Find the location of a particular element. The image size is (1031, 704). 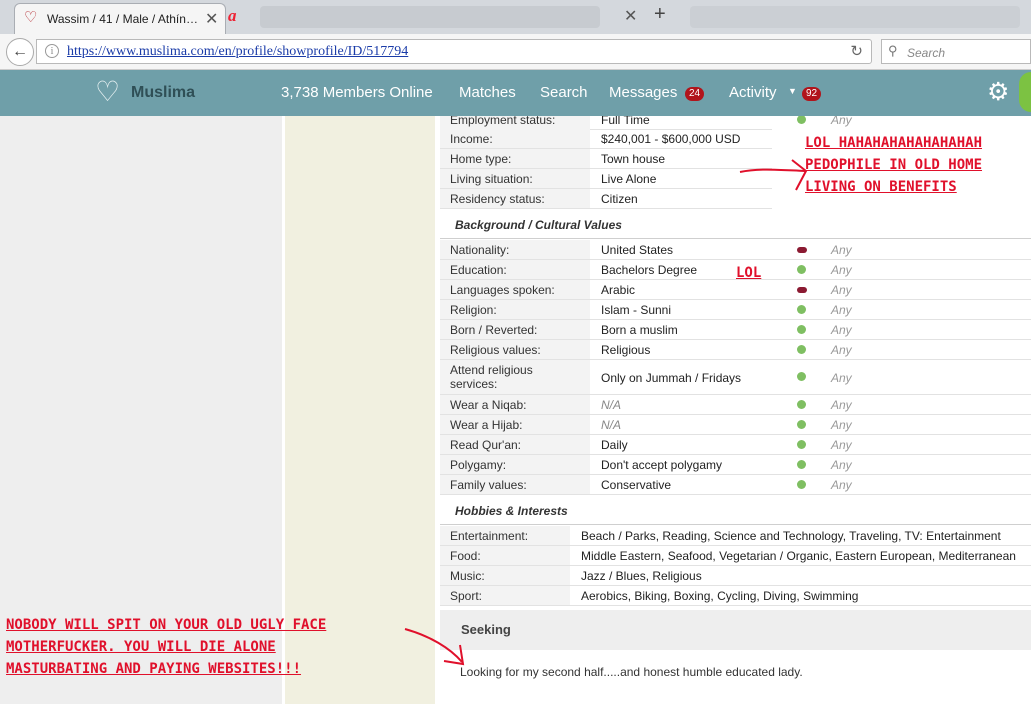

detail-row: Living situation: Live Alone is located at coordinates (606, 179).